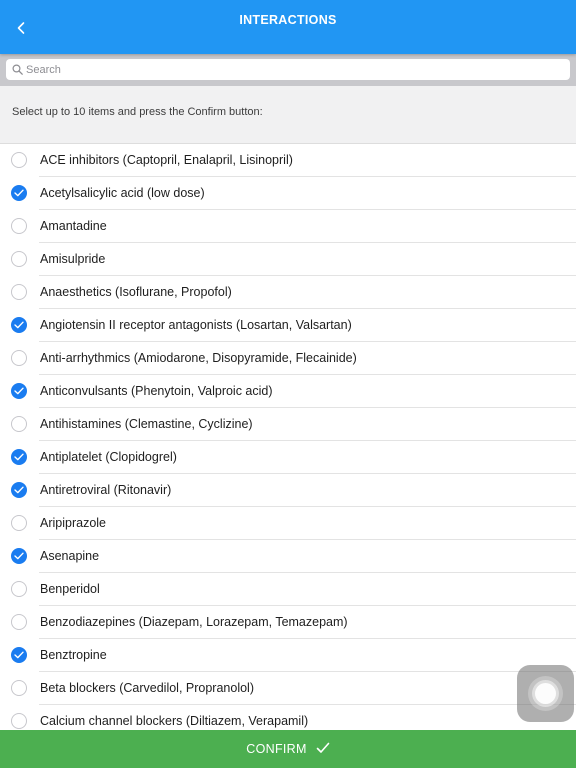 Image resolution: width=576 pixels, height=768 pixels. What do you see at coordinates (323, 747) in the screenshot?
I see `checkmark-icon` at bounding box center [323, 747].